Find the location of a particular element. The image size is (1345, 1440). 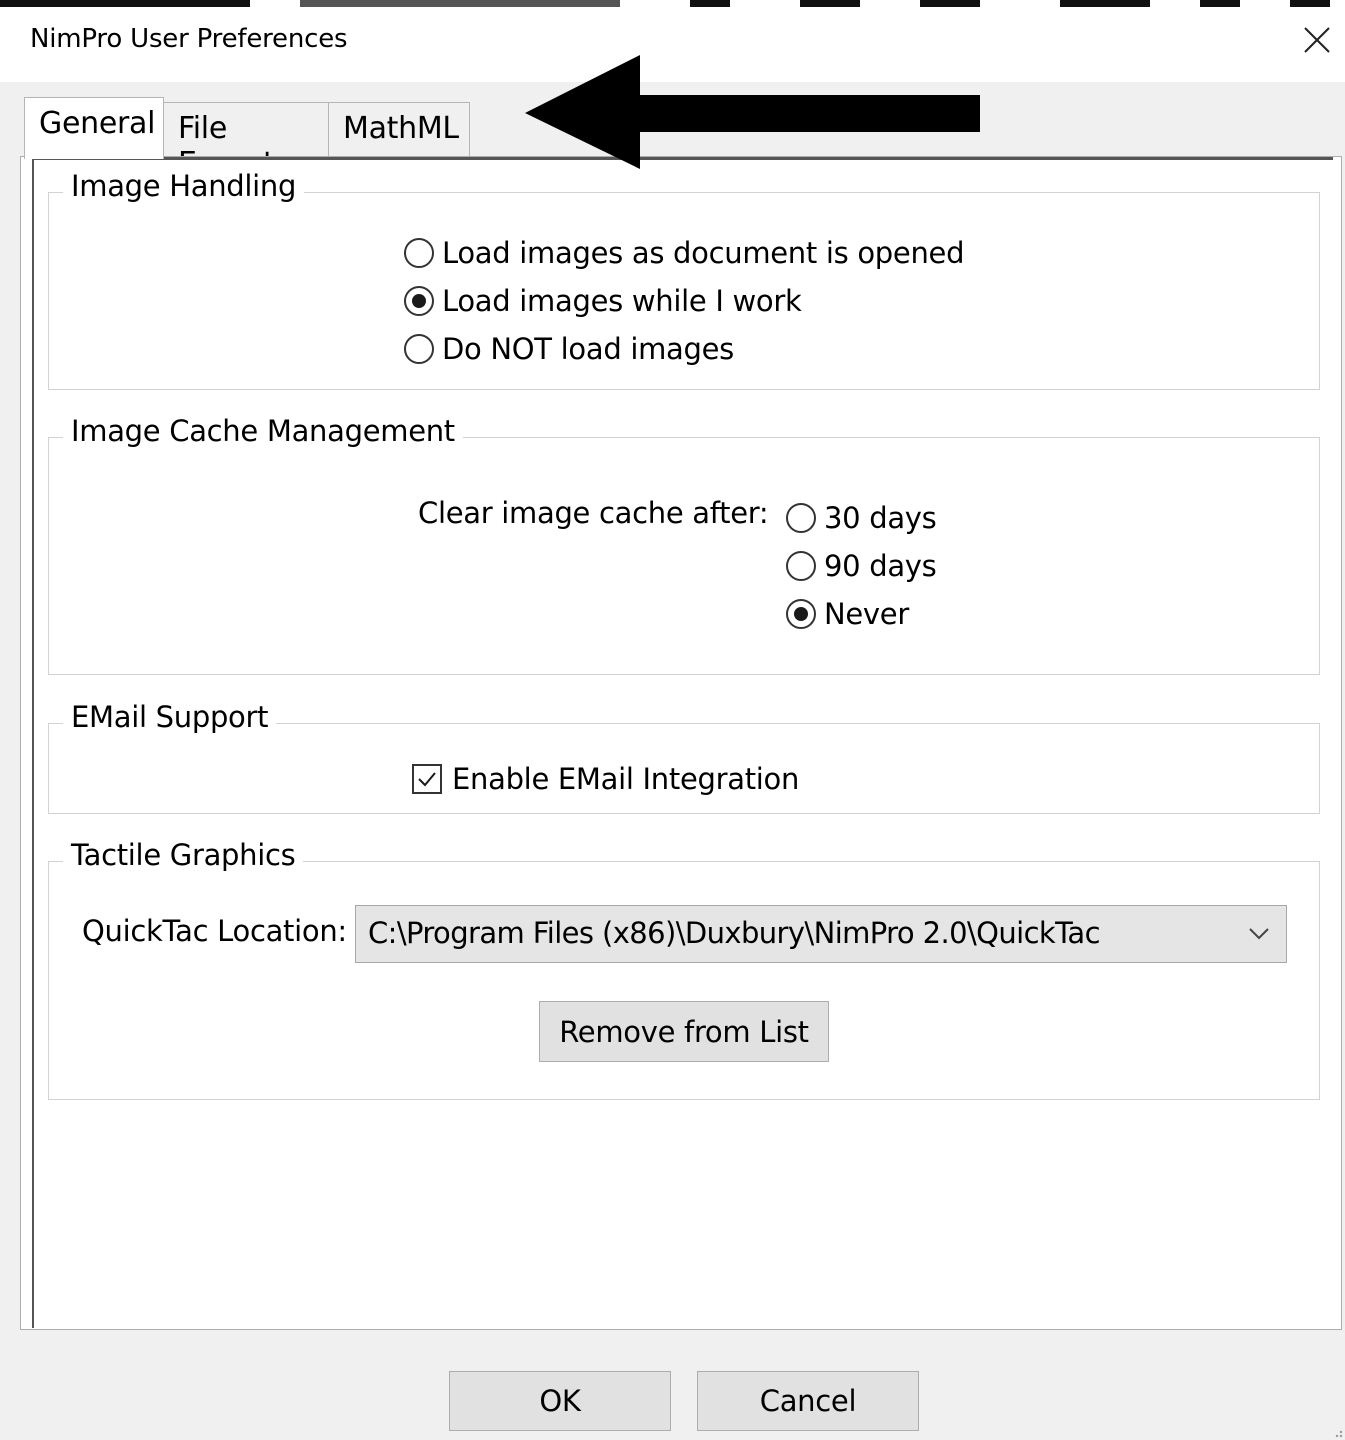

radio-load-on-open: Load images as document is opened is located at coordinates (684, 253).